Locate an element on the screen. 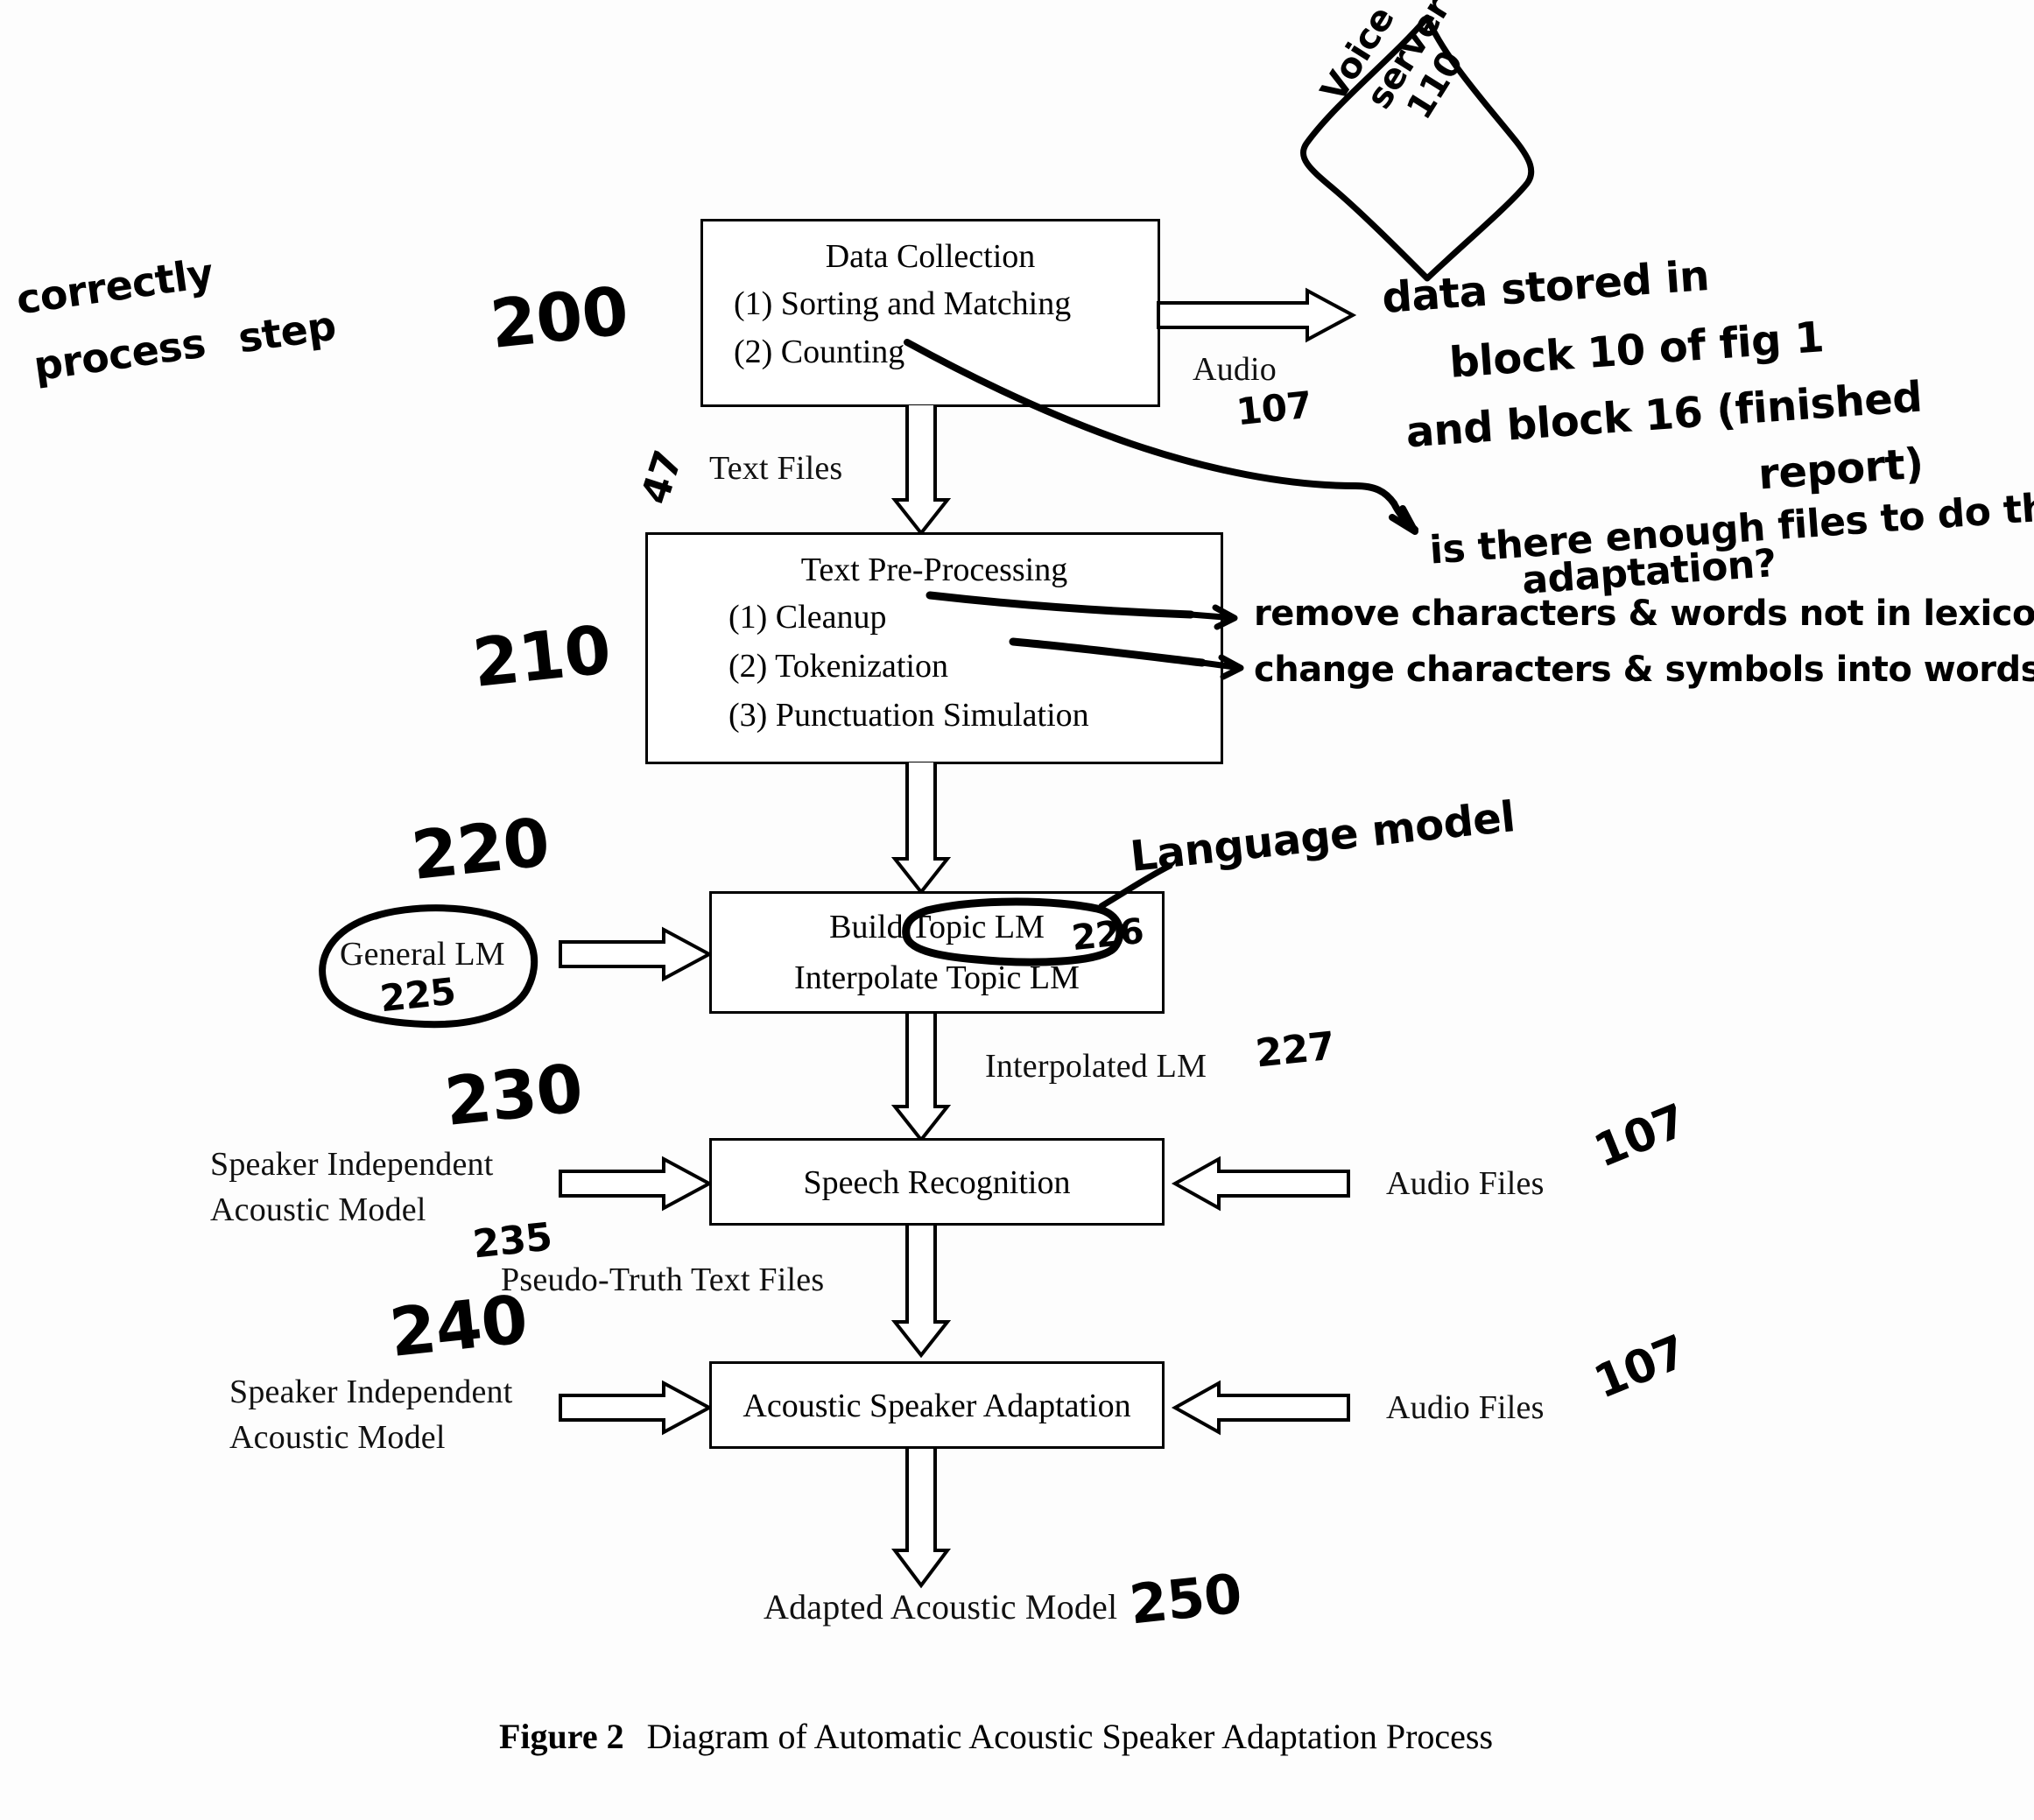  label-si-acoustic-model-2-line1: Speaker Independent is located at coordinates (371, 1392).